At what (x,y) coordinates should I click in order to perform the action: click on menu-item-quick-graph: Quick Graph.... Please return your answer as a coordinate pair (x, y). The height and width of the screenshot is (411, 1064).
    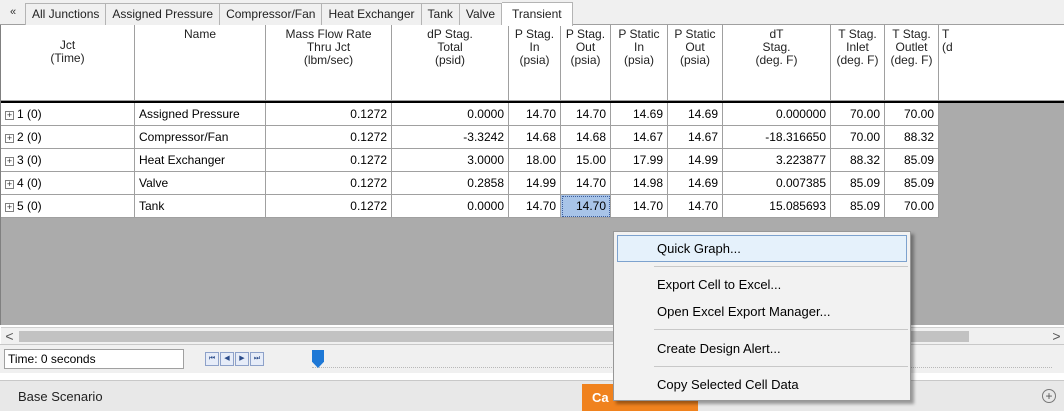
    Looking at the image, I should click on (762, 248).